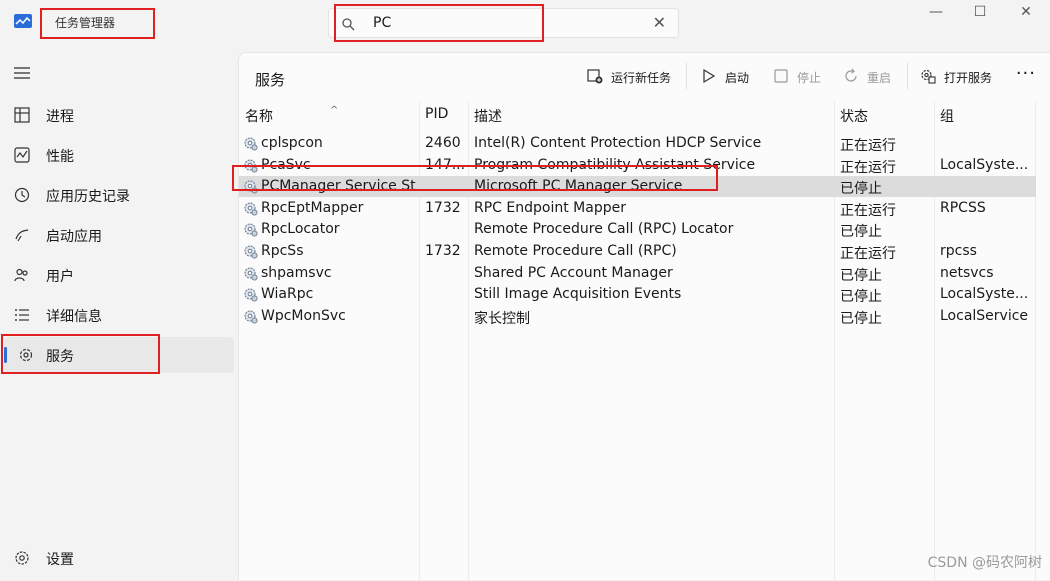  I want to click on service-name: cplspcon, so click(292, 143).